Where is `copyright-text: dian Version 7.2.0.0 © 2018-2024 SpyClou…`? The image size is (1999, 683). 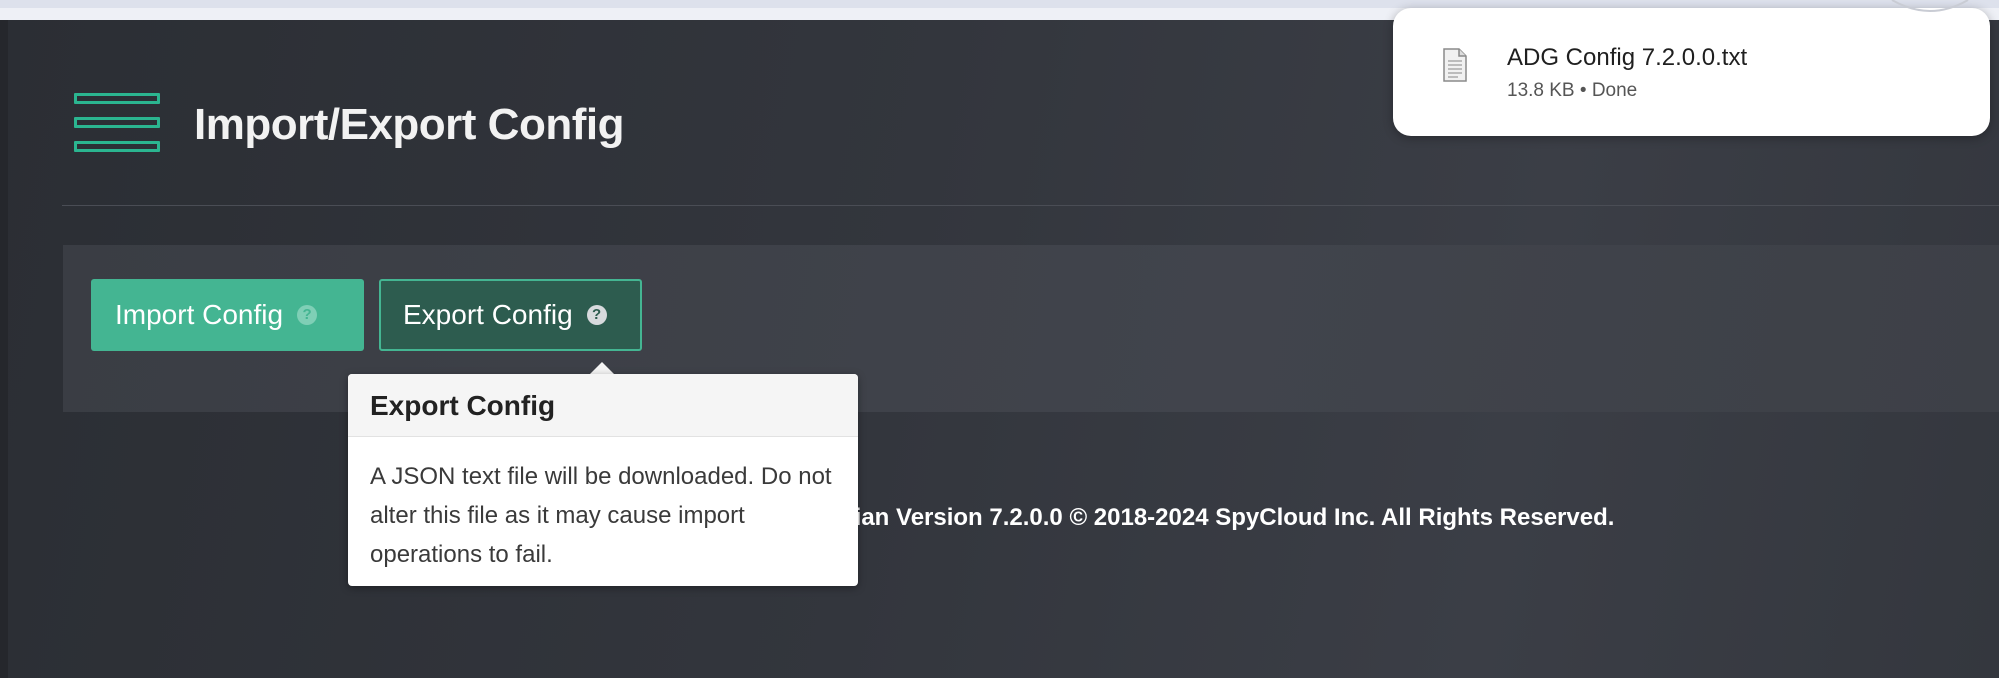
copyright-text: dian Version 7.2.0.0 © 2018-2024 SpyClou… is located at coordinates (1227, 517).